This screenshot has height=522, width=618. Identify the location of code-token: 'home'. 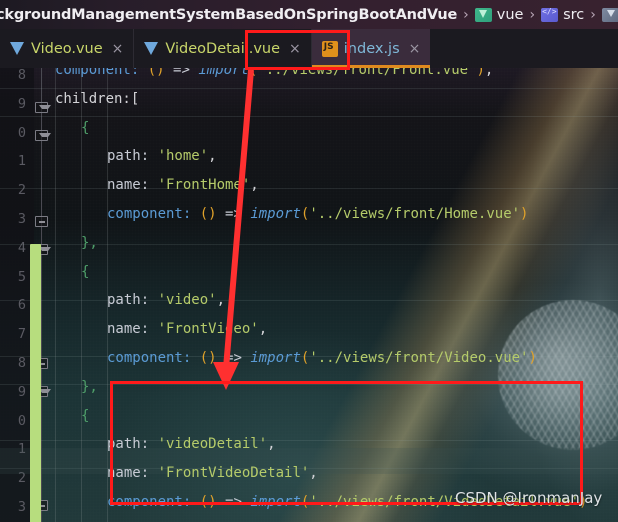
(183, 156).